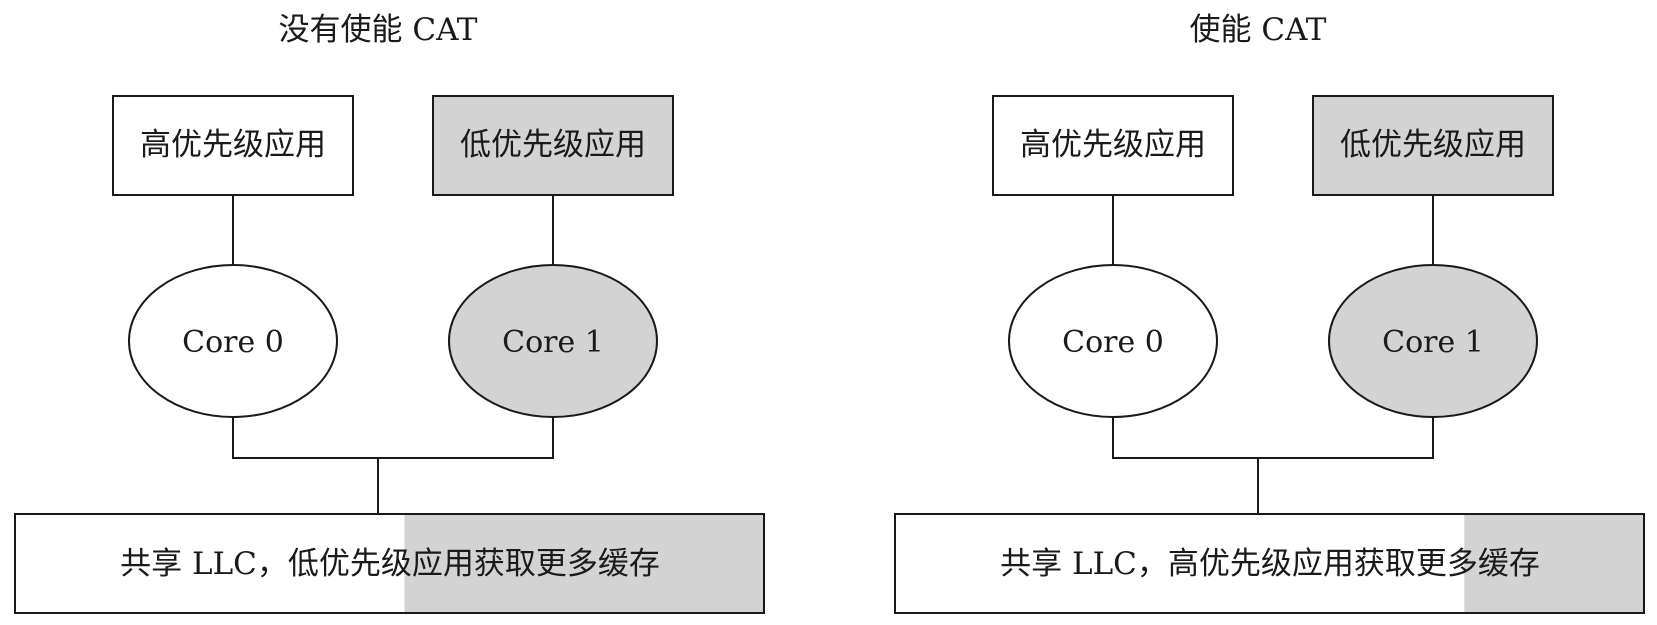 The width and height of the screenshot is (1657, 625). What do you see at coordinates (390, 564) in the screenshot?
I see `llc-label: 共享 LLC，低优先级应用获取更多缓存` at bounding box center [390, 564].